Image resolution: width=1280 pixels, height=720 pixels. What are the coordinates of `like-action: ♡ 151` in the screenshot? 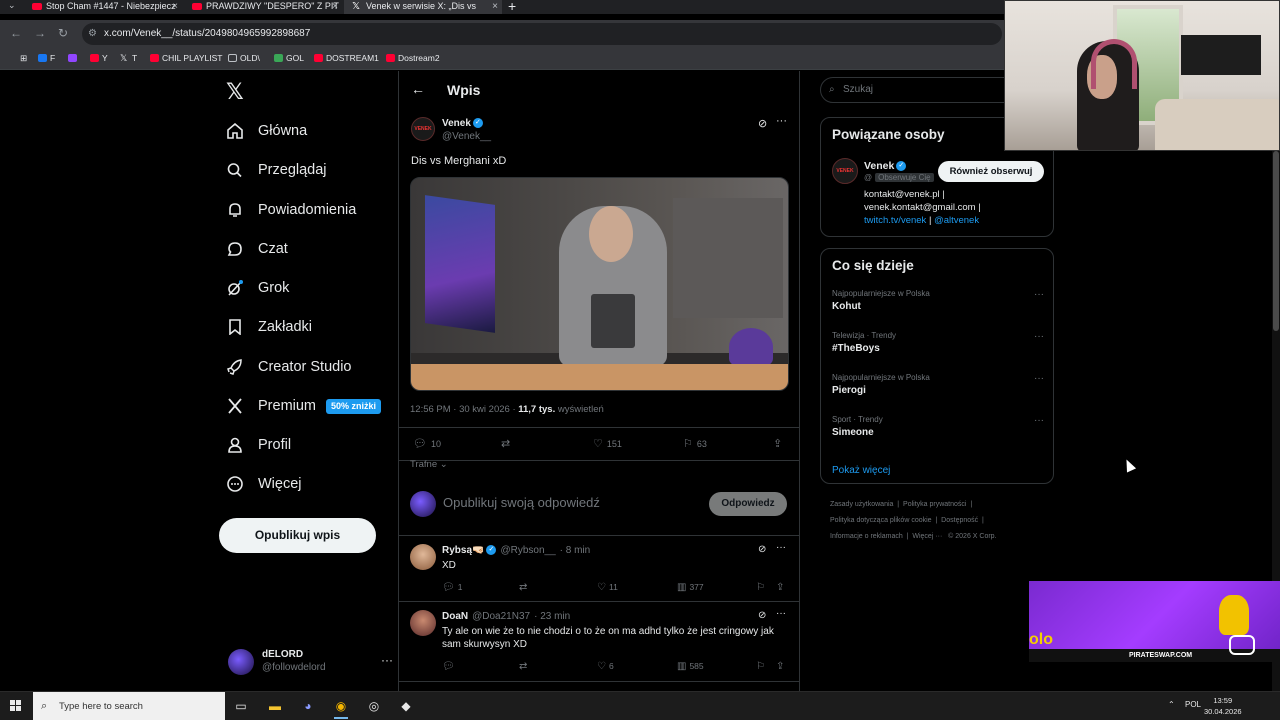 It's located at (607, 443).